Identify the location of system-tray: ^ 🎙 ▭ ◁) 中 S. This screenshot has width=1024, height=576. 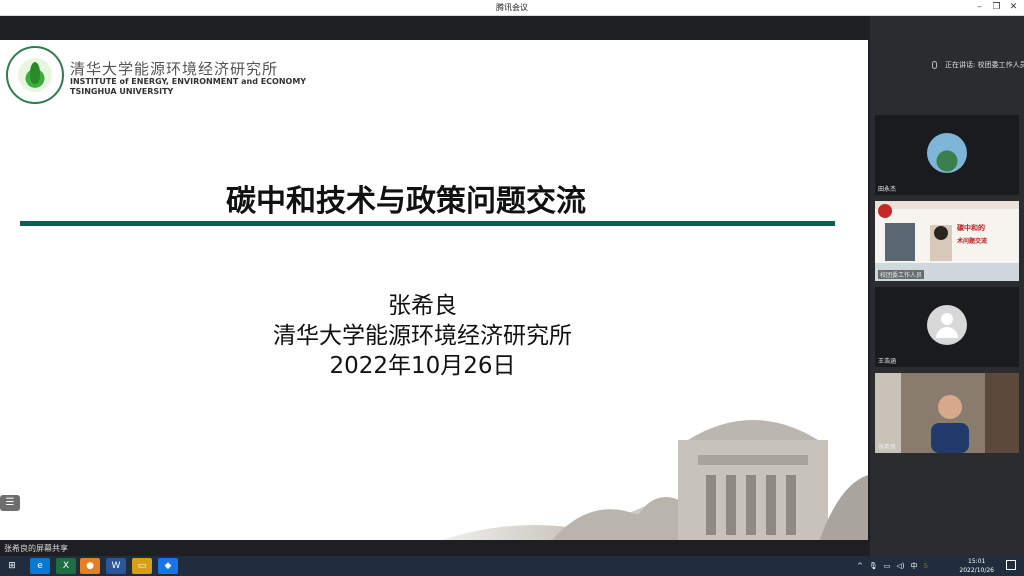
(892, 566).